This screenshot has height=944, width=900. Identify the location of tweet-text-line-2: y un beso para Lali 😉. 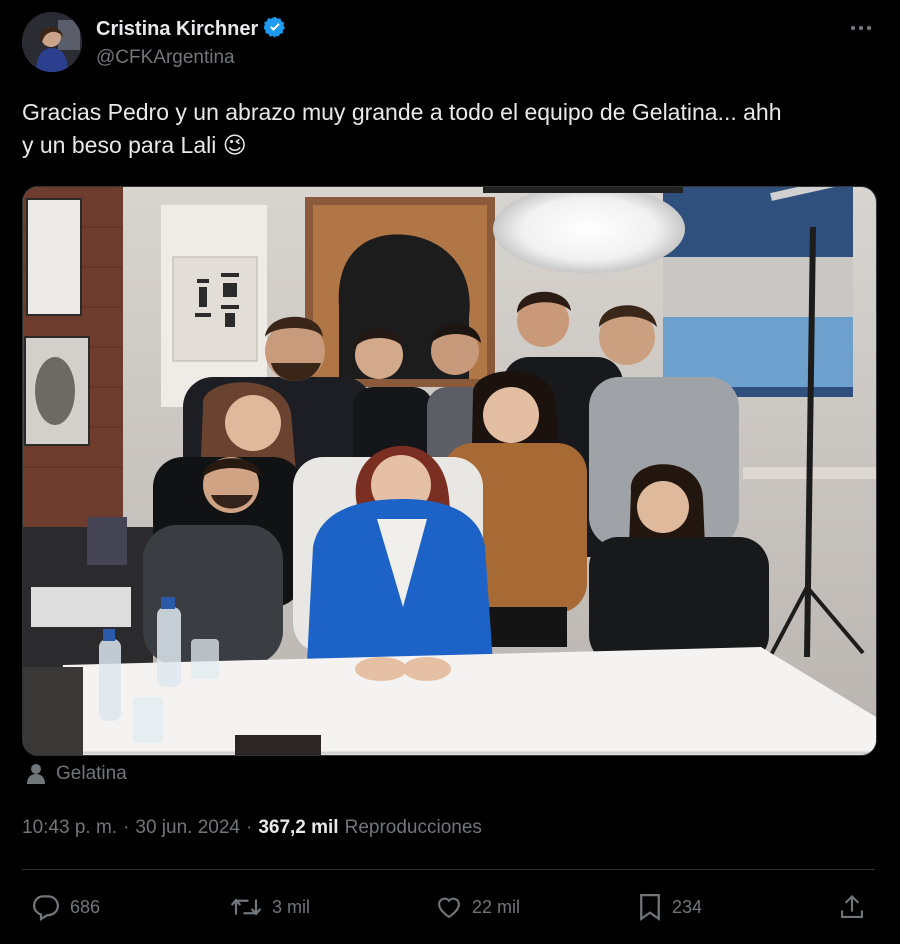
(452, 145).